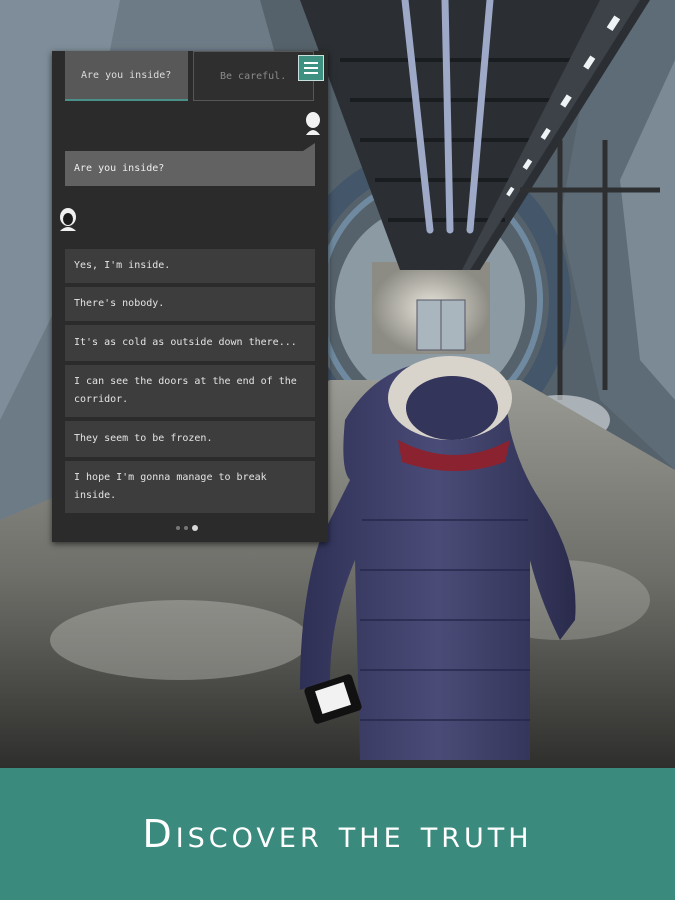 The image size is (675, 900). What do you see at coordinates (143, 438) in the screenshot?
I see `reply-text: They seem to be frozen.` at bounding box center [143, 438].